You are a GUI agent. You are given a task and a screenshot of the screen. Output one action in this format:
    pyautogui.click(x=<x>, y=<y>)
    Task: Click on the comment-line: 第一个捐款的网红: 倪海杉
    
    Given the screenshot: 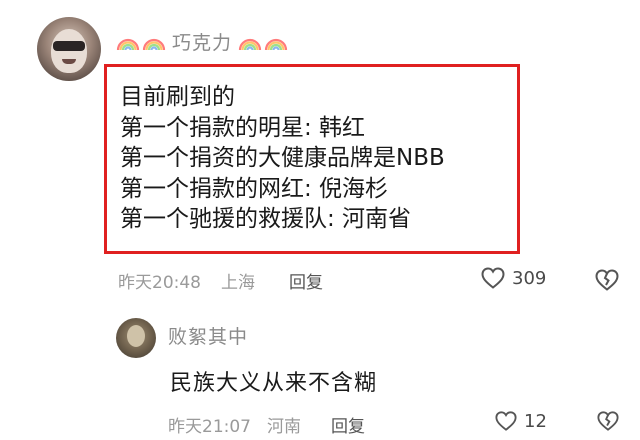 What is the action you would take?
    pyautogui.click(x=254, y=188)
    